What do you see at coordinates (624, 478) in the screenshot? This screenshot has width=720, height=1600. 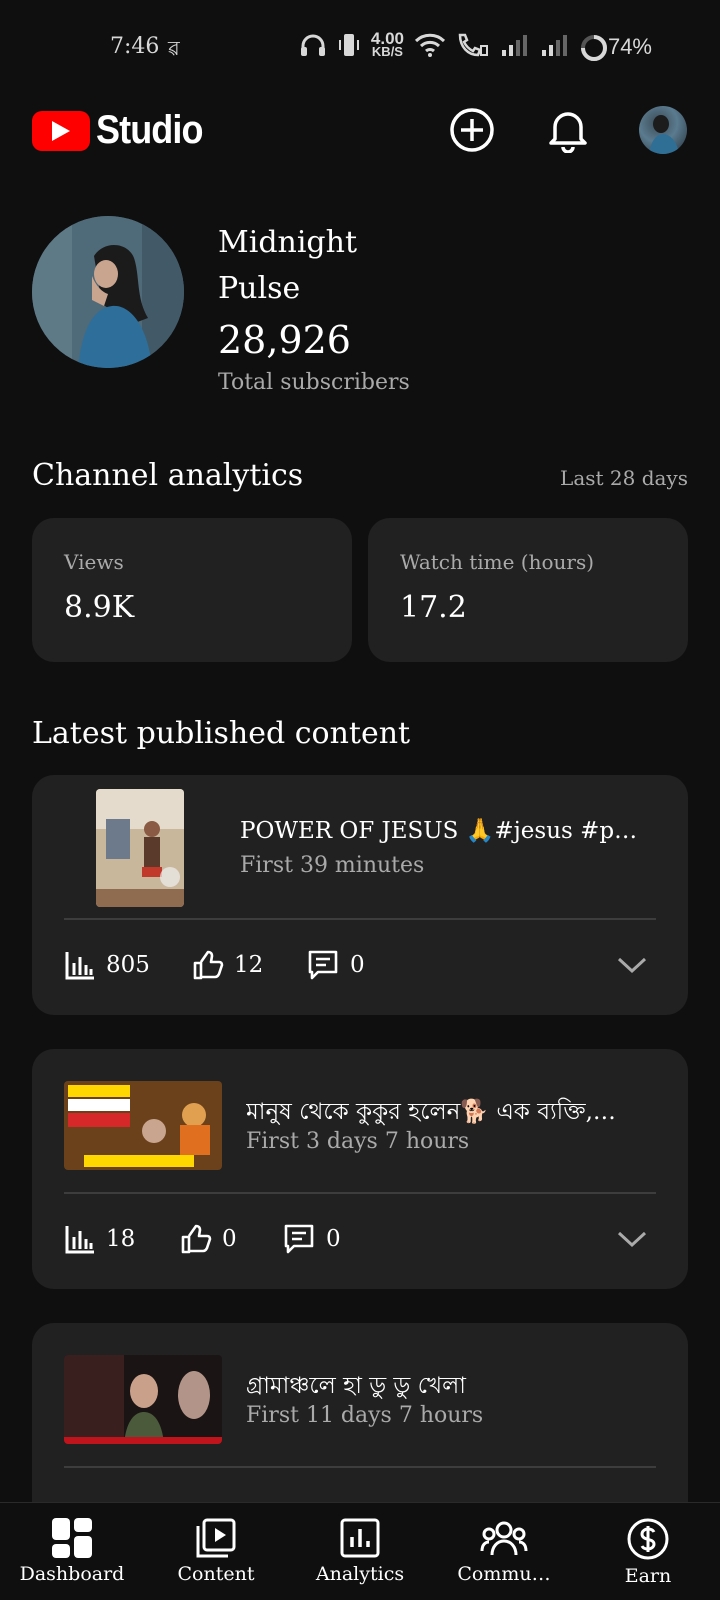 I see `analytics-range: Last 28 days` at bounding box center [624, 478].